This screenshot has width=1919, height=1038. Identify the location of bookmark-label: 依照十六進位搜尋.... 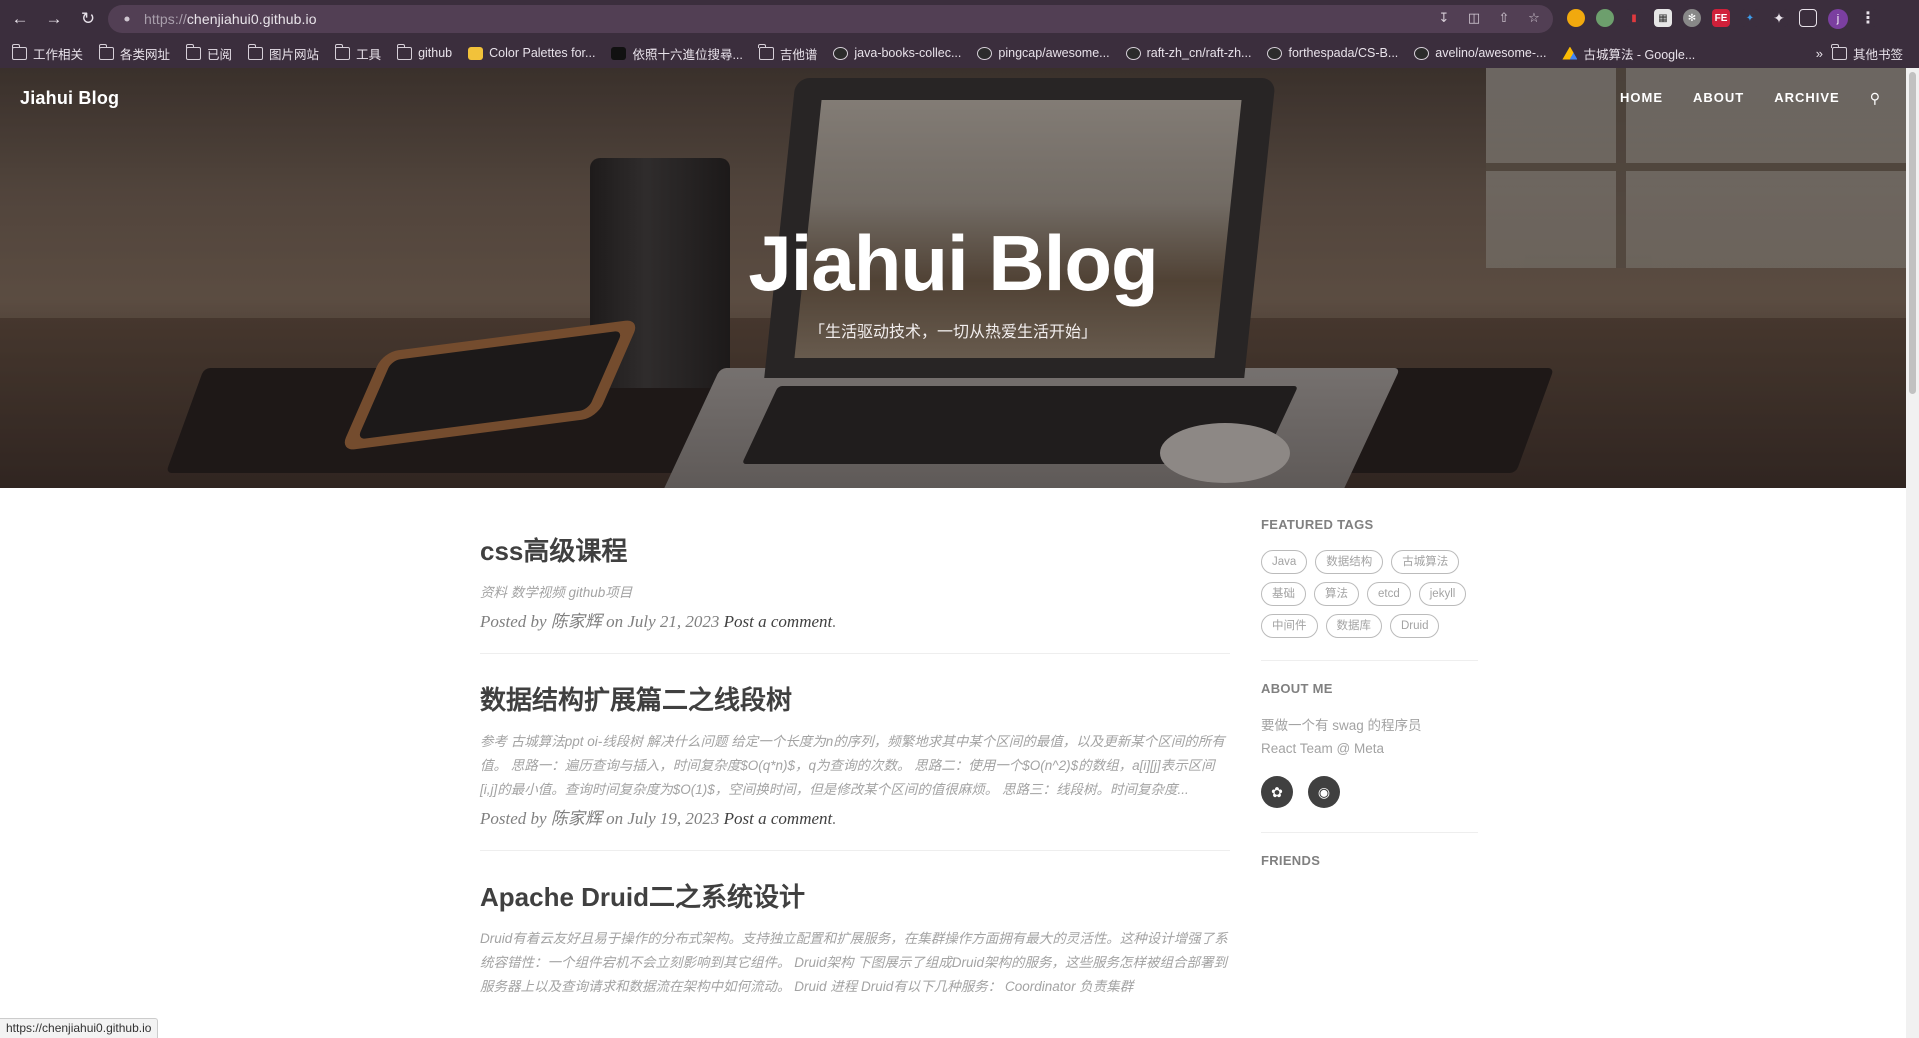
(687, 54).